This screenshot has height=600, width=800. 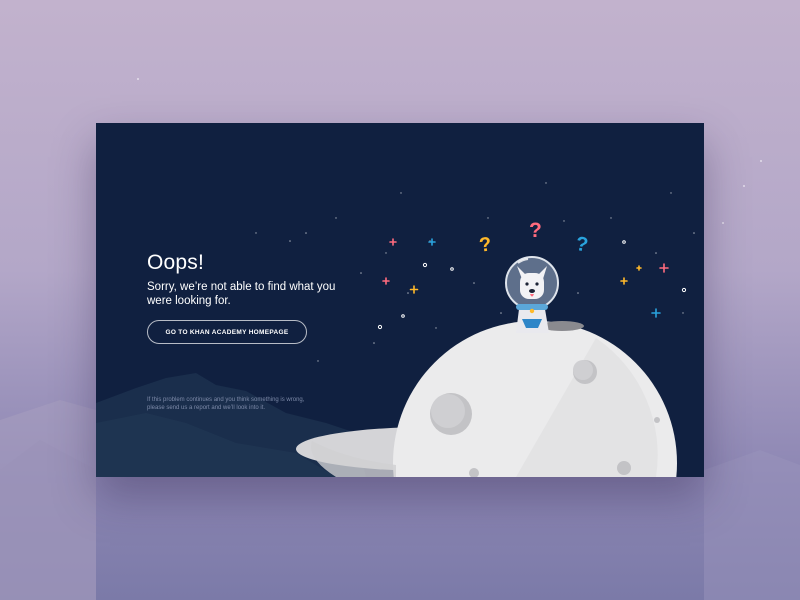 What do you see at coordinates (532, 294) in the screenshot?
I see `dog-astronaut` at bounding box center [532, 294].